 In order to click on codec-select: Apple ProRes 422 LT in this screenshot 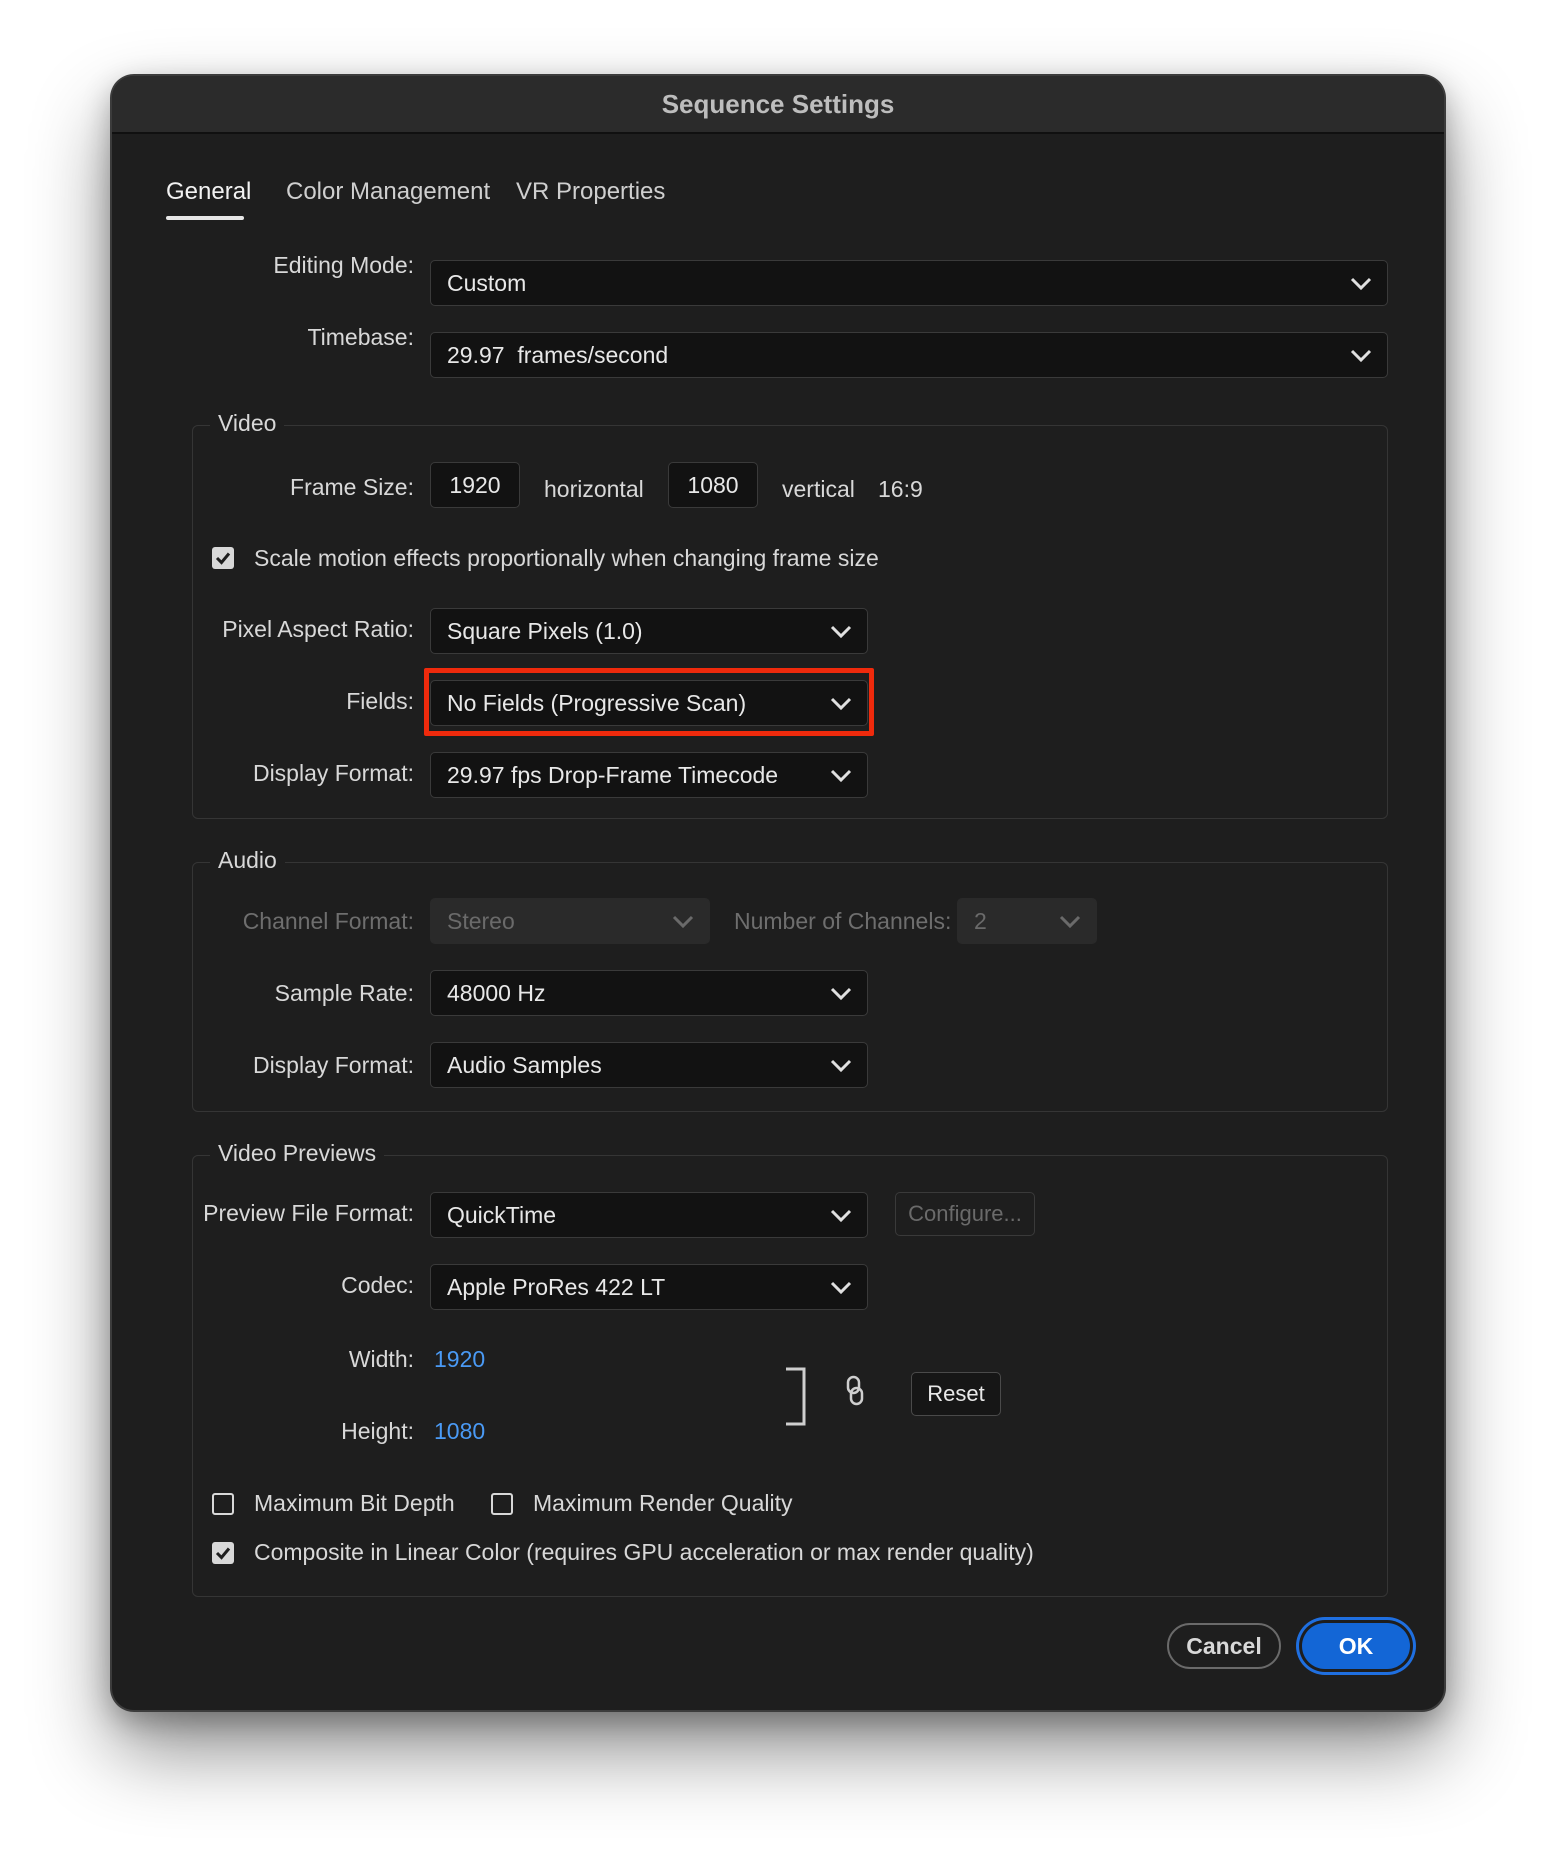, I will do `click(649, 1287)`.